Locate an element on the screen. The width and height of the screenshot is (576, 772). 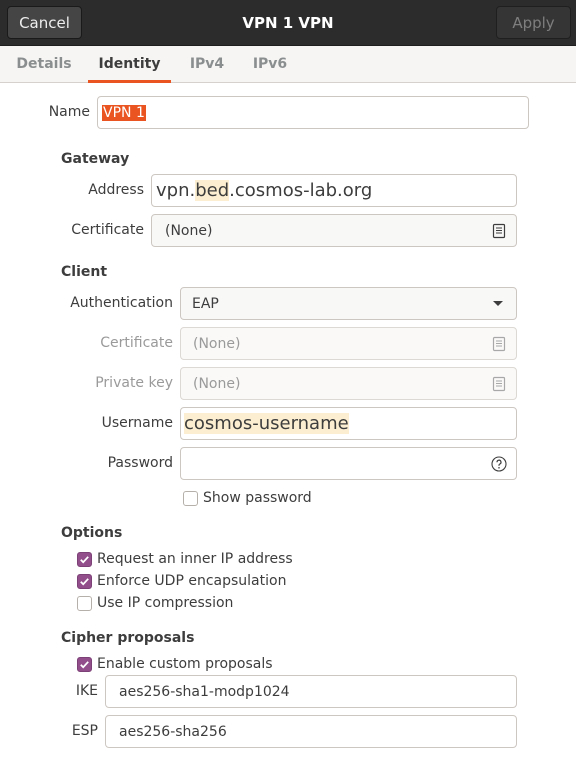
chevron-down-icon is located at coordinates (498, 303).